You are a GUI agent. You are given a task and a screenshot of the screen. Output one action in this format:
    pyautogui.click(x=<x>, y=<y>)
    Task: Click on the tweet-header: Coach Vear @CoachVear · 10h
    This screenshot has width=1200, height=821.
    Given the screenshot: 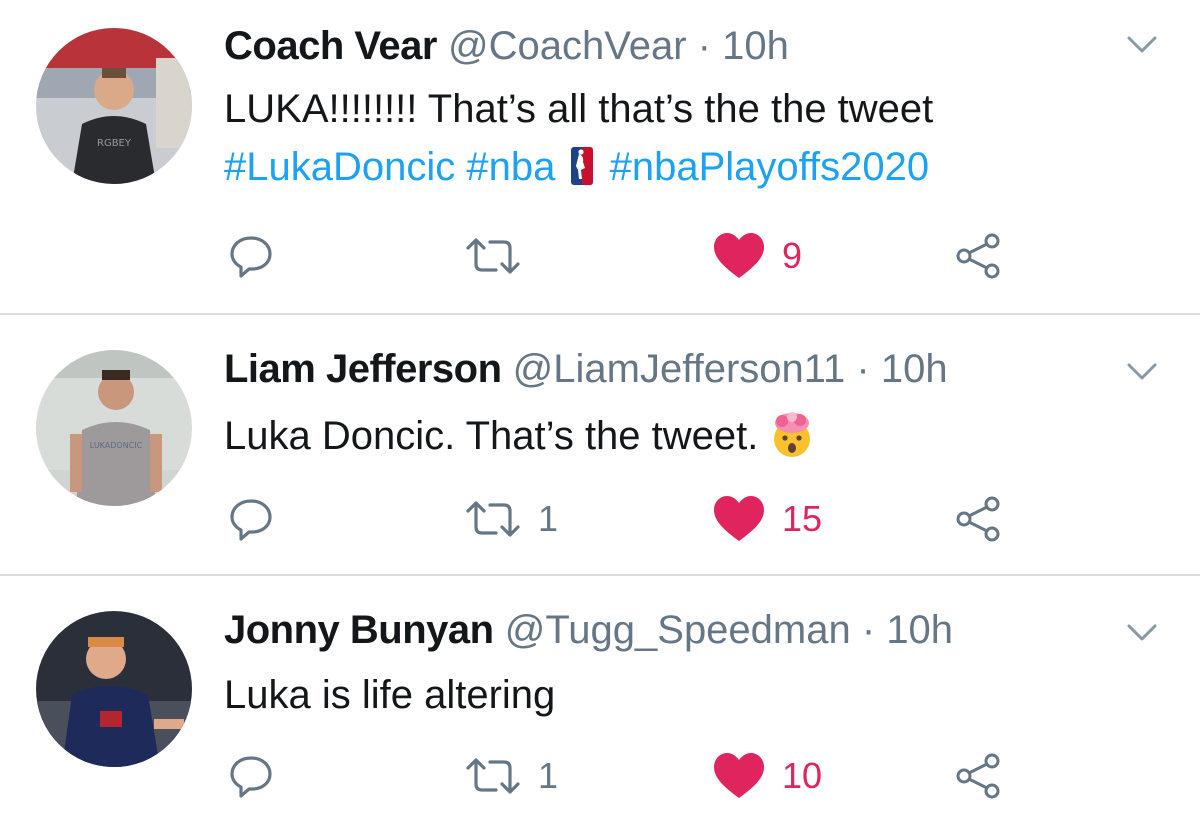 What is the action you would take?
    pyautogui.click(x=506, y=46)
    